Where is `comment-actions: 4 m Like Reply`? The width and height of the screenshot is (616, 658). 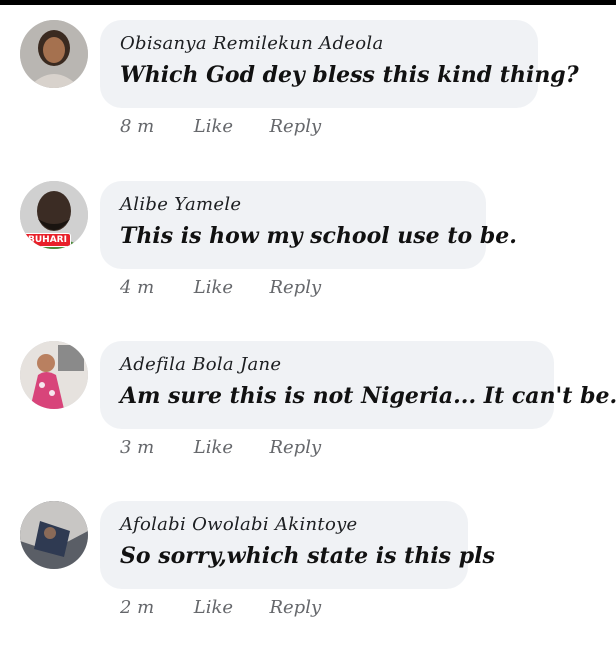 comment-actions: 4 m Like Reply is located at coordinates (220, 287).